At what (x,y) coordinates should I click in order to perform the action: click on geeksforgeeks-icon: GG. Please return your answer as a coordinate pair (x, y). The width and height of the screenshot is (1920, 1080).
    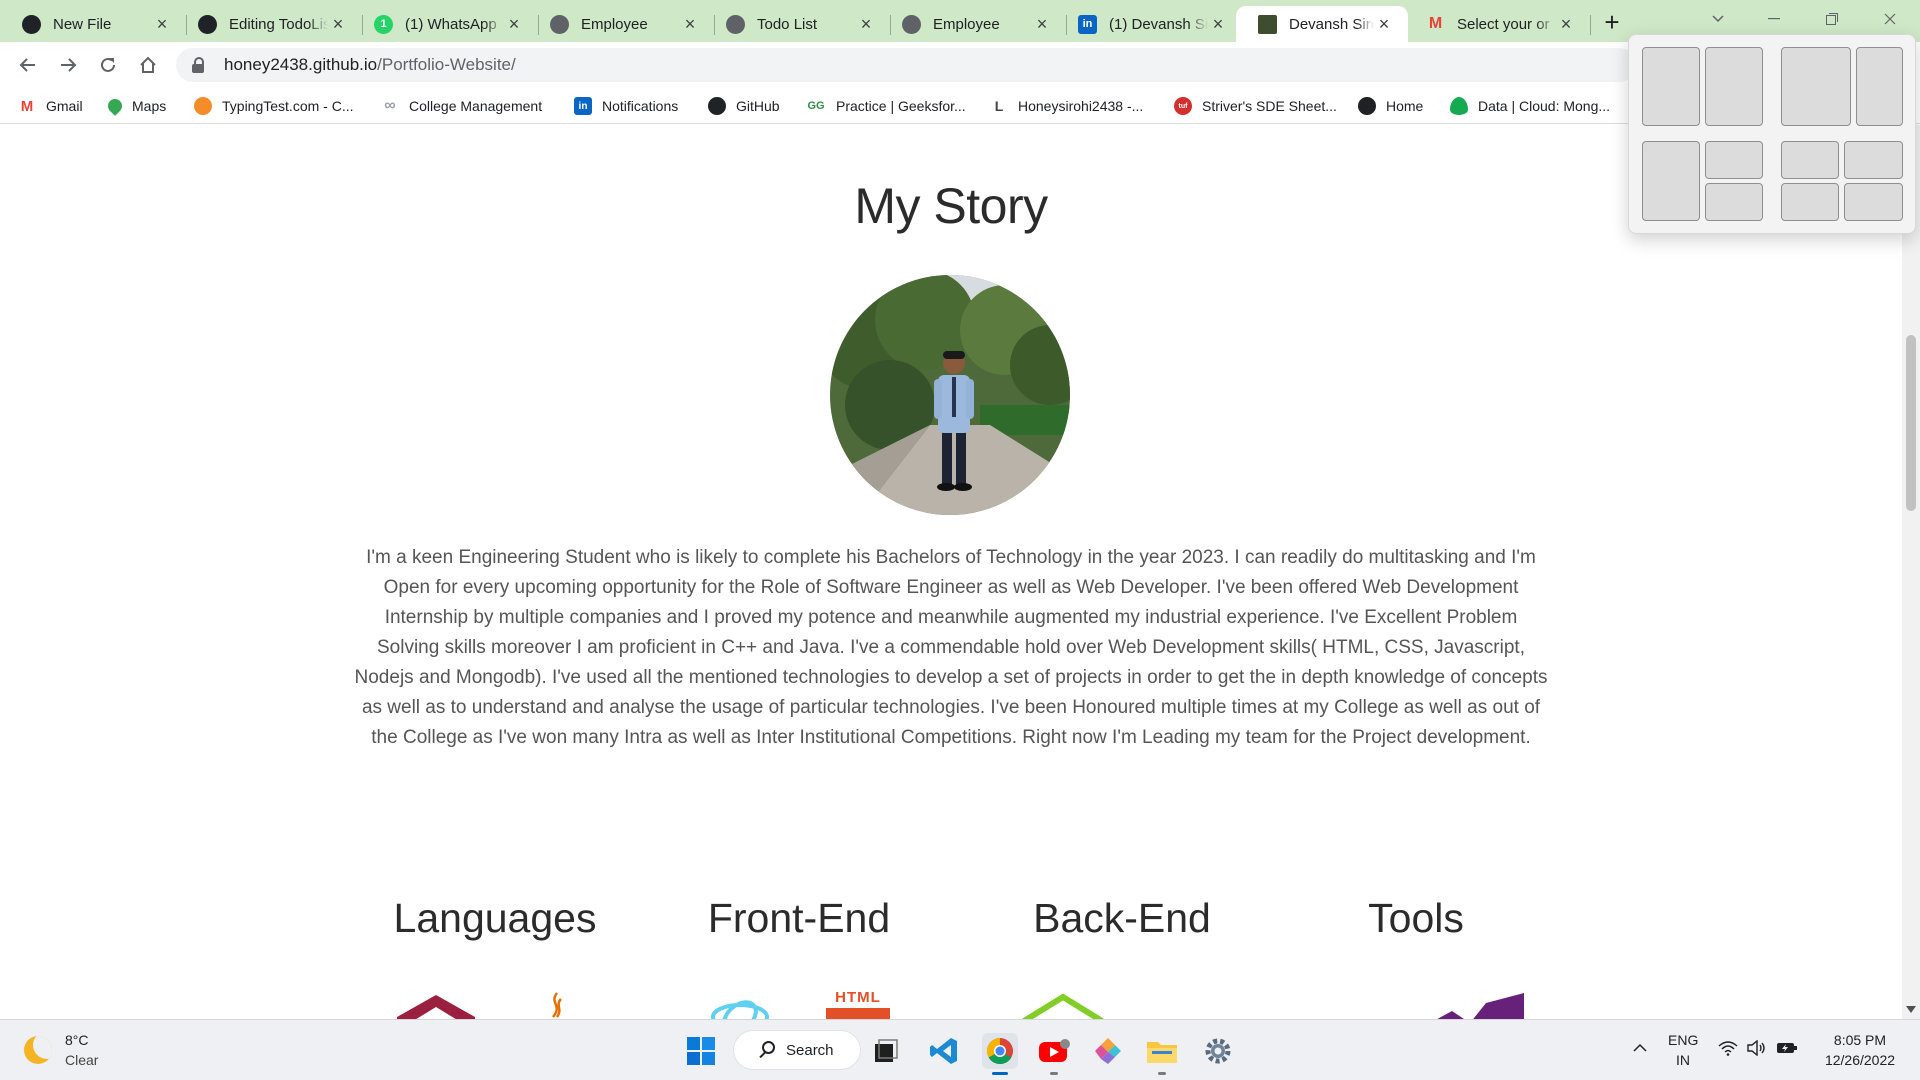
    Looking at the image, I should click on (816, 106).